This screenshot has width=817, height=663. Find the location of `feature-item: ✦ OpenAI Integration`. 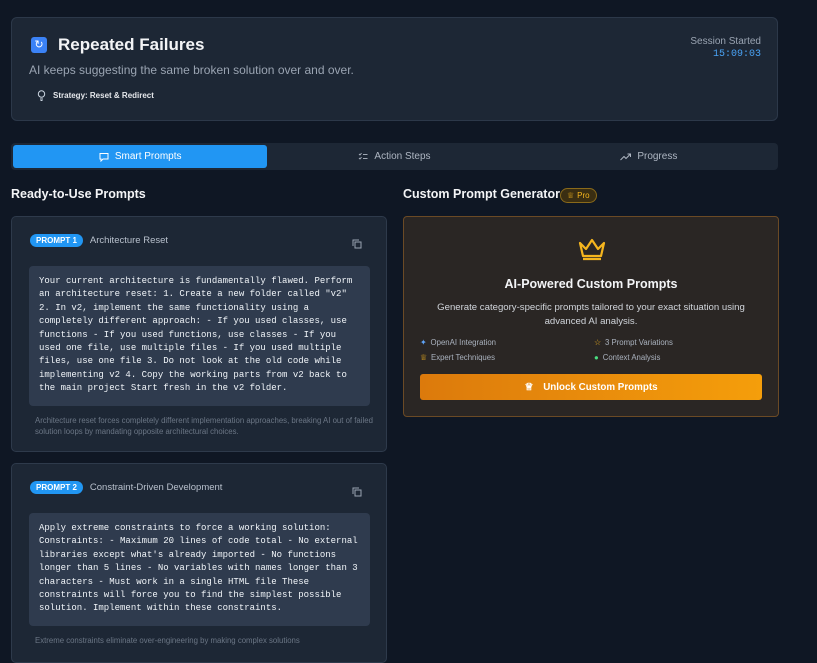

feature-item: ✦ OpenAI Integration is located at coordinates (458, 342).